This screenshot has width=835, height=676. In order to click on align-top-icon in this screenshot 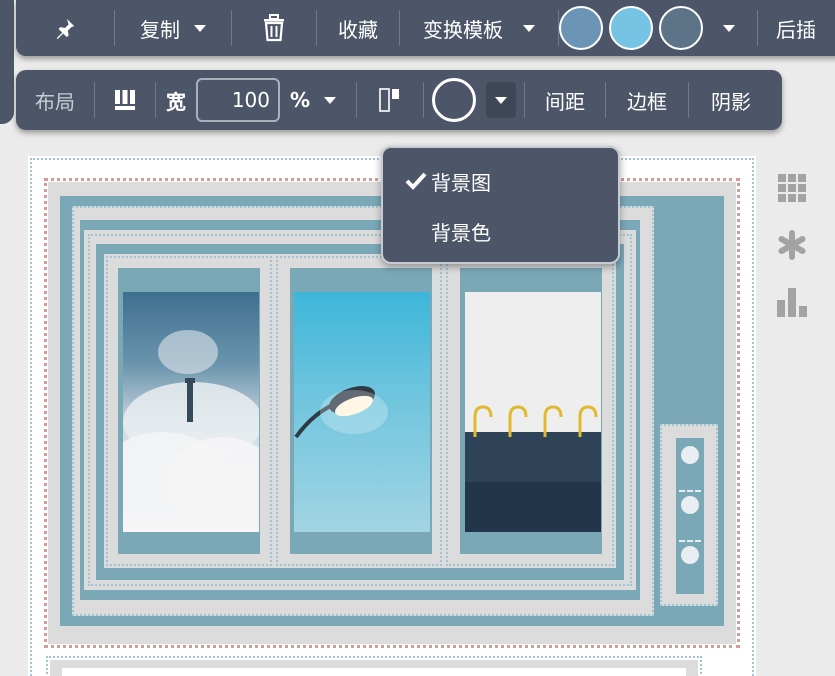, I will do `click(389, 100)`.